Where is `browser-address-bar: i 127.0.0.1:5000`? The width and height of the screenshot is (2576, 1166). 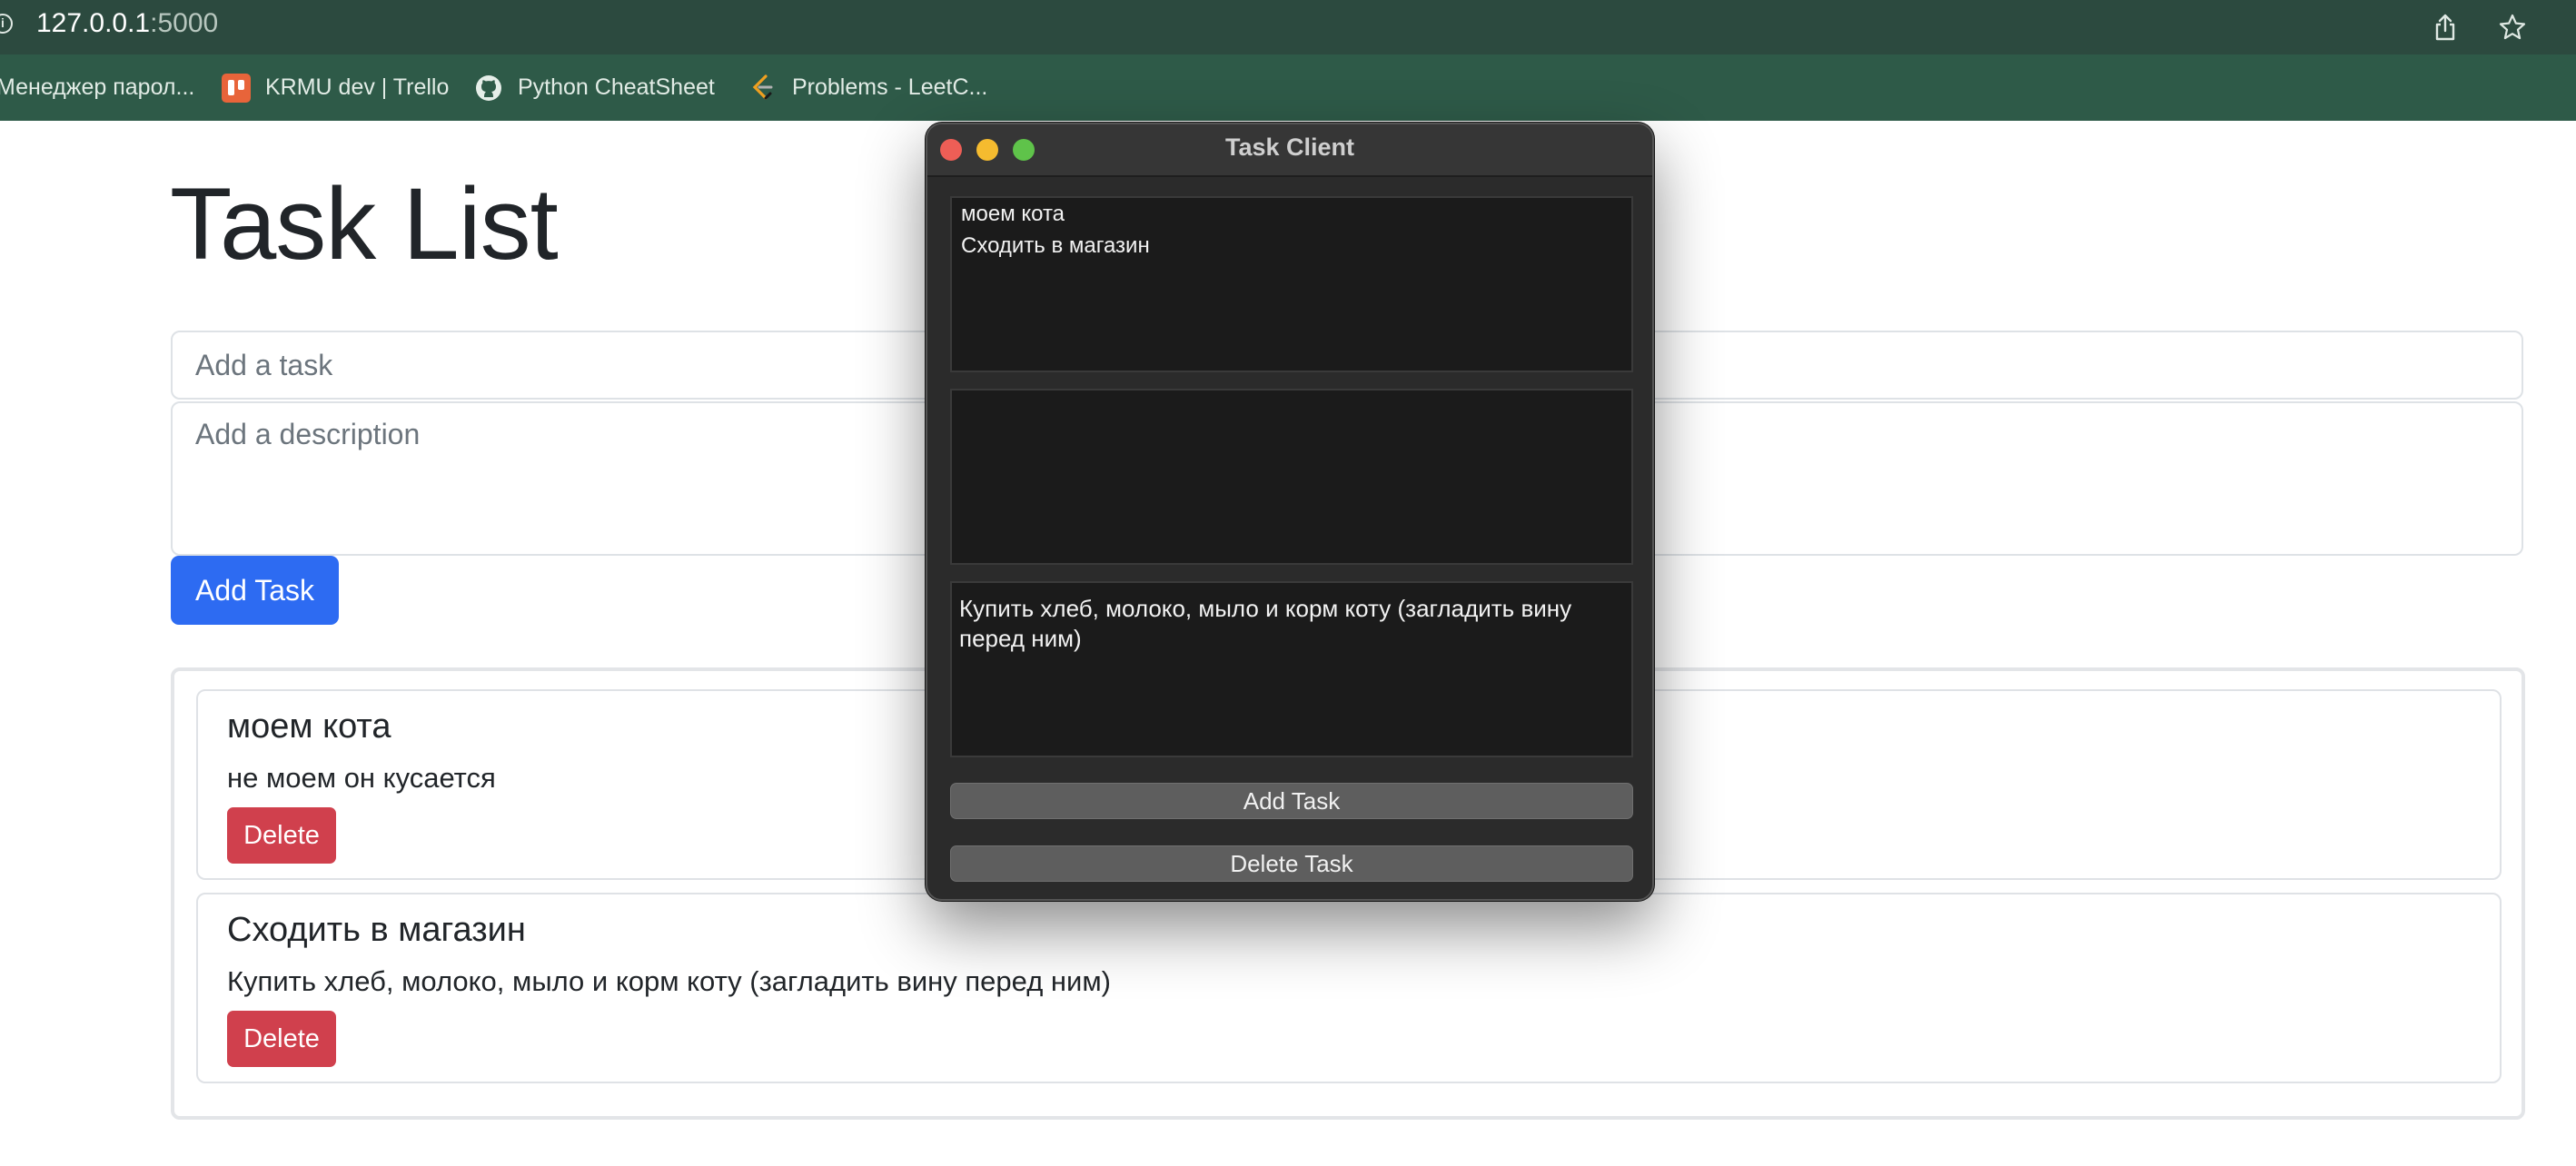 browser-address-bar: i 127.0.0.1:5000 is located at coordinates (1288, 27).